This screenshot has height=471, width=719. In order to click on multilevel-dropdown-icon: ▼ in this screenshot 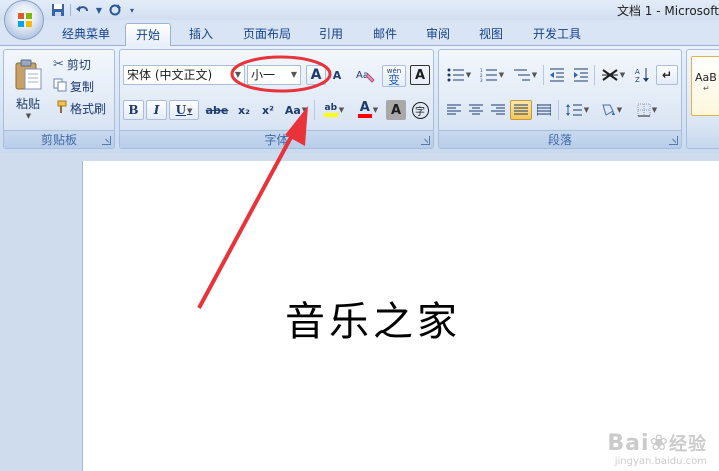, I will do `click(534, 75)`.